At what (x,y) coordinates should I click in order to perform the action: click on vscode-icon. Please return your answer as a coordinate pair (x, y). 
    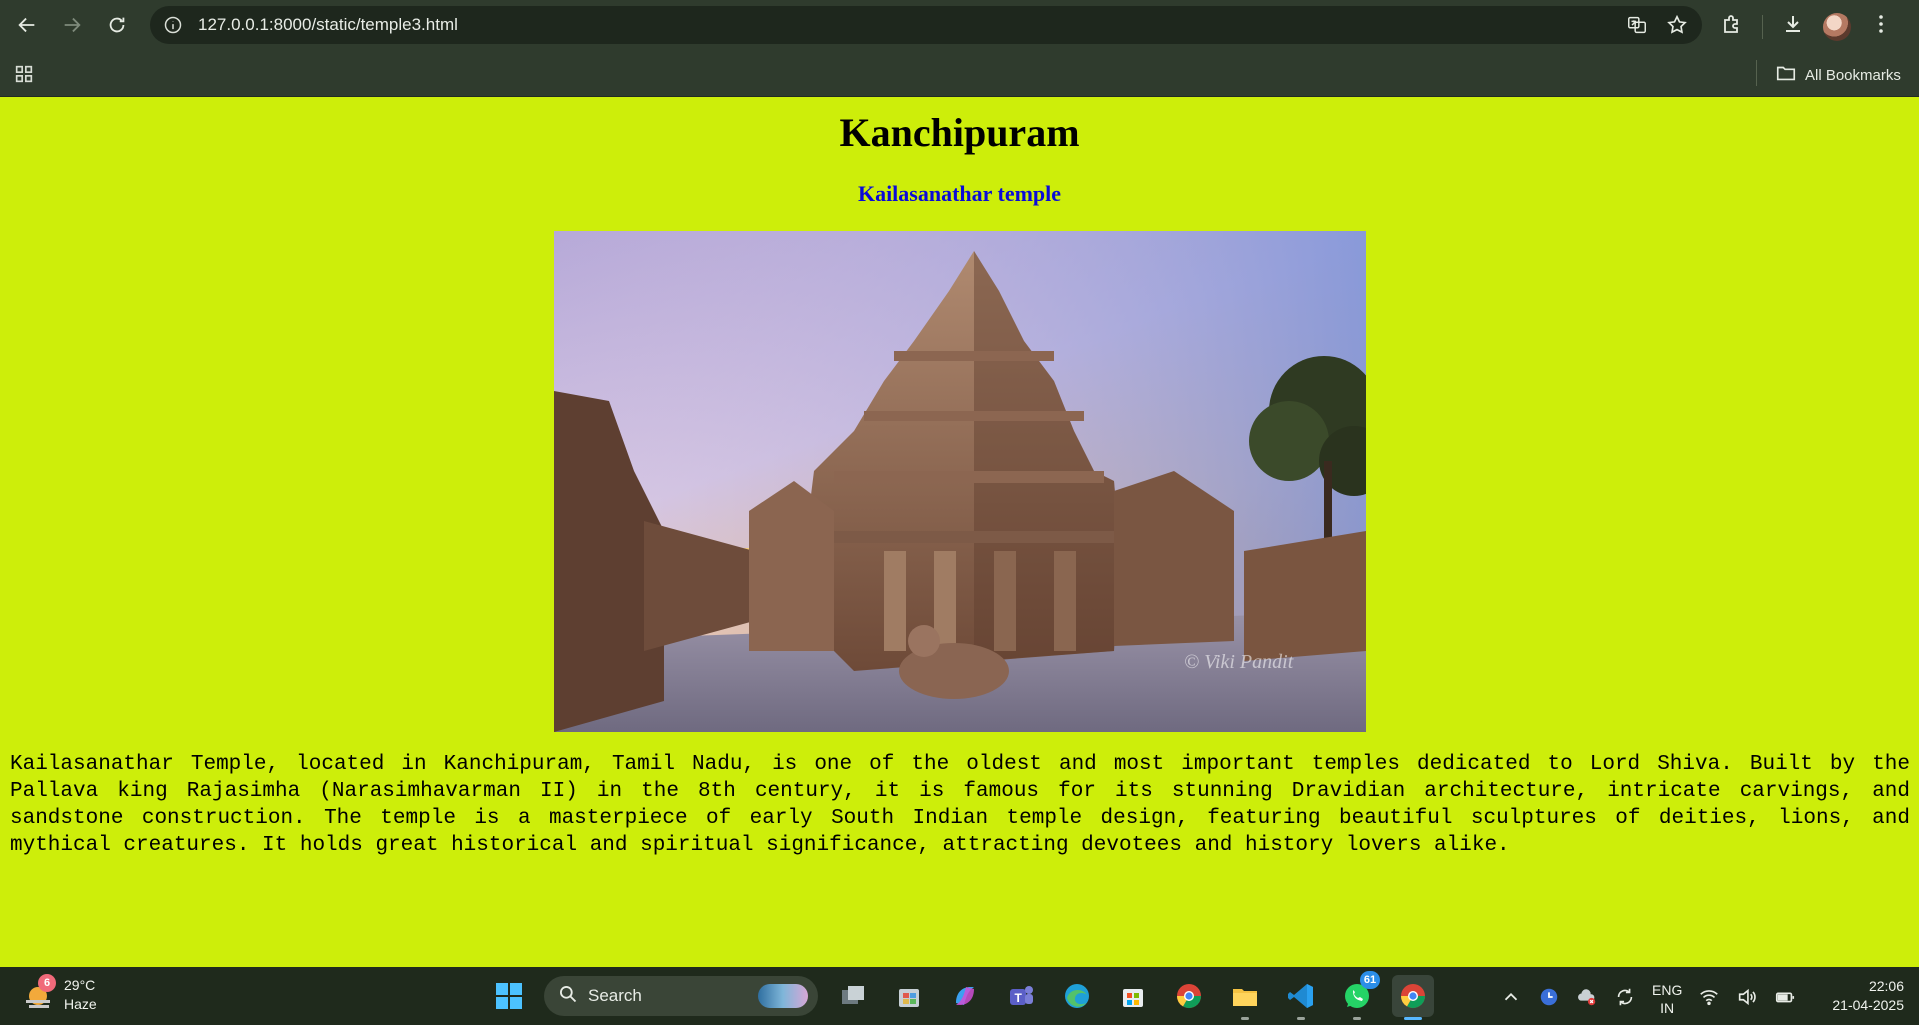
    Looking at the image, I should click on (1301, 997).